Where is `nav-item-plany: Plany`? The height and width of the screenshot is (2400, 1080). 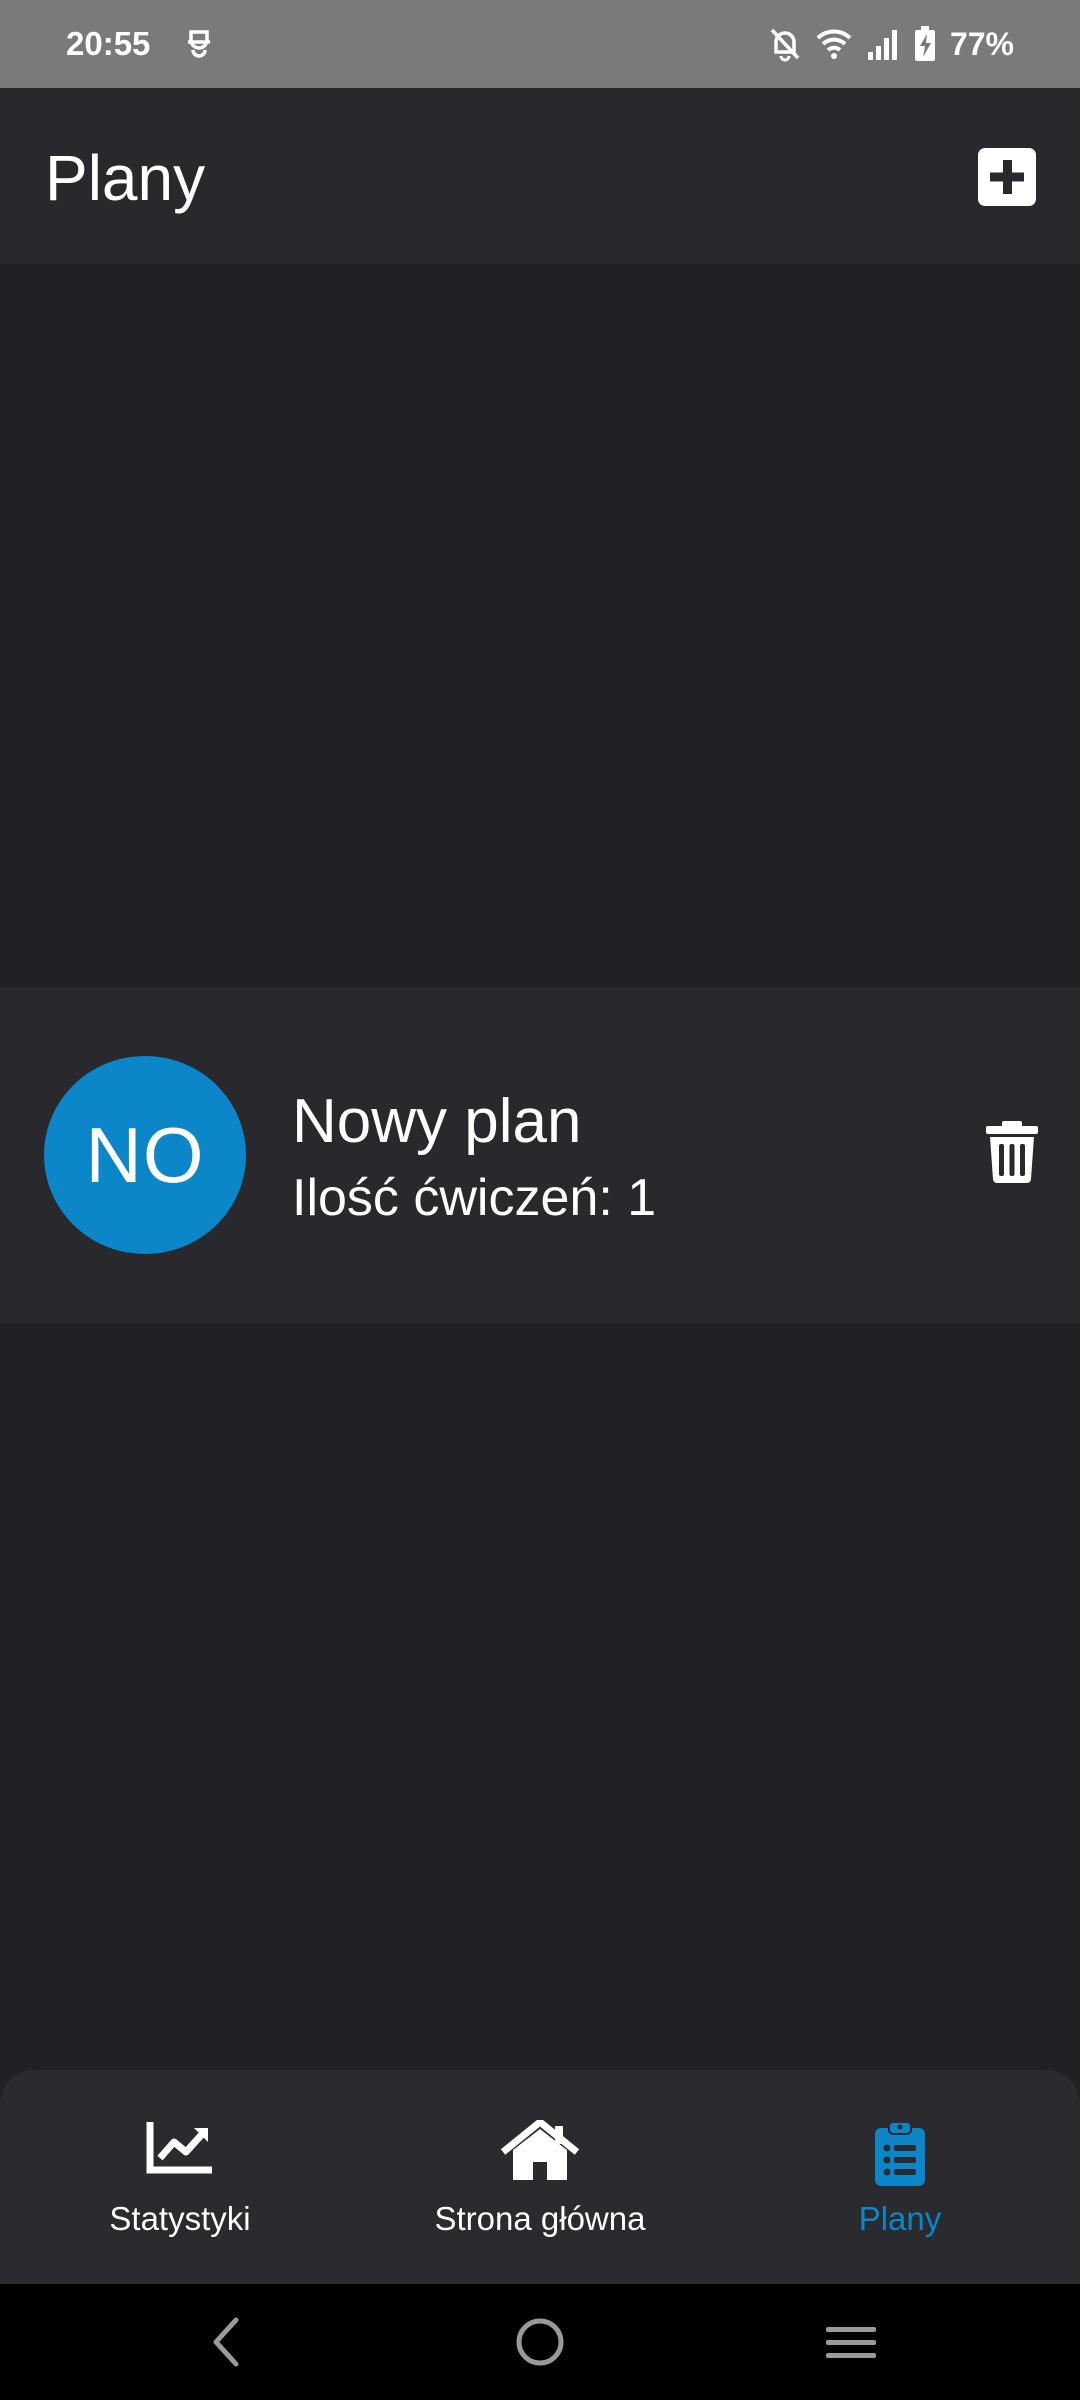 nav-item-plany: Plany is located at coordinates (900, 2177).